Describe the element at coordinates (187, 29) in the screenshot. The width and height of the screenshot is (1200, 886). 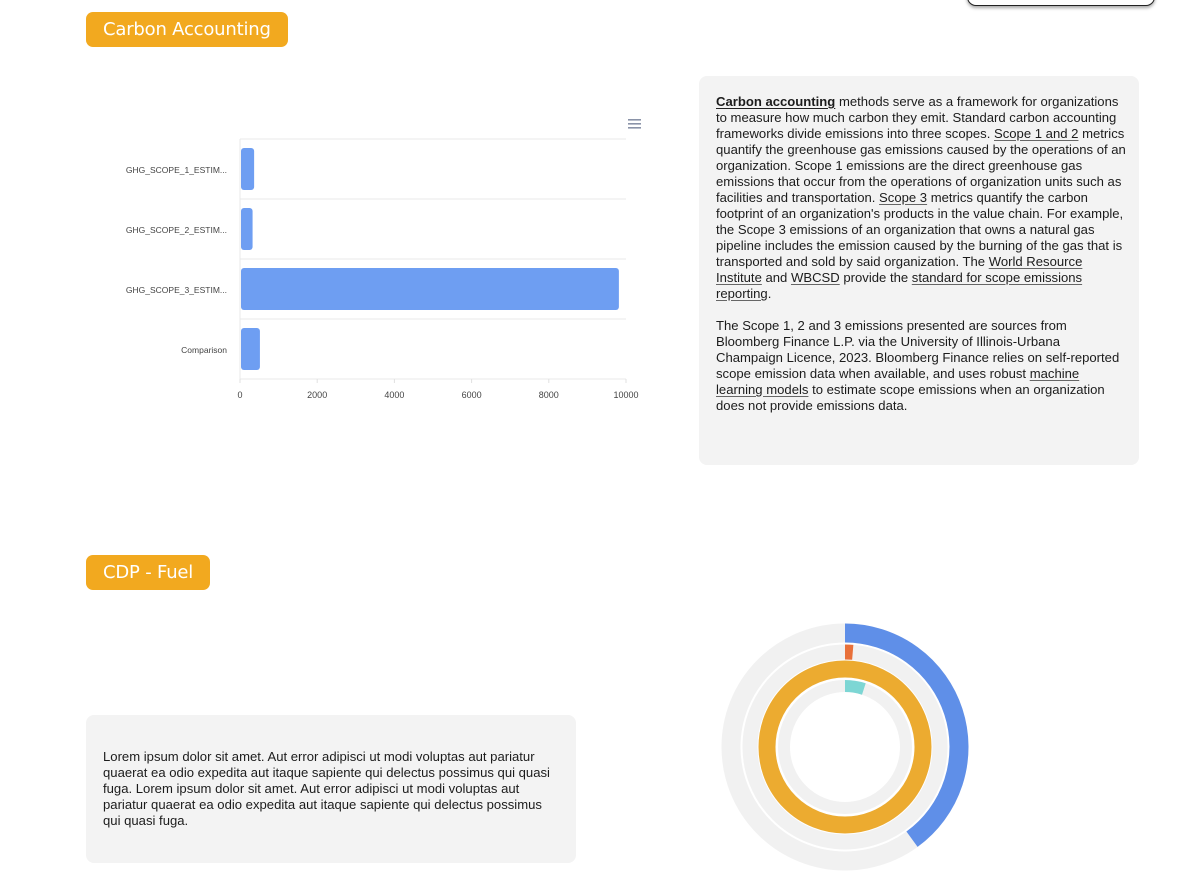
I see `section-badge-carbon-accounting: Carbon Accounting` at that location.